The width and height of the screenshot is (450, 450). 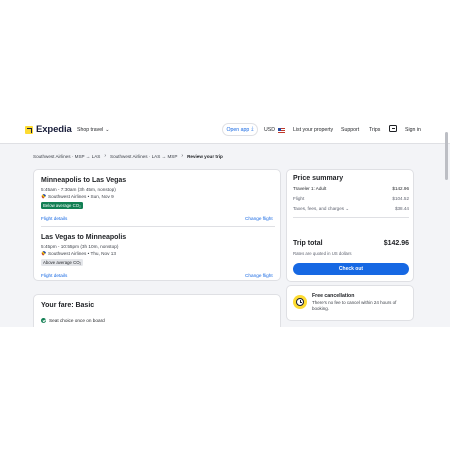 I want to click on price-summary-title: Price summary, so click(x=318, y=178).